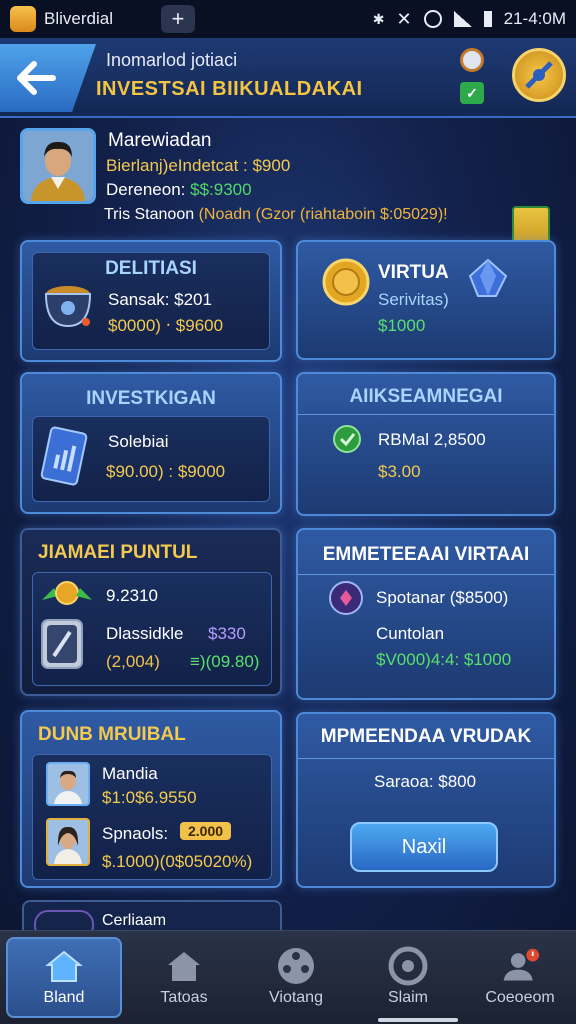 The image size is (576, 1024). I want to click on card-line-3: $V000)4:4: $1000, so click(444, 659).